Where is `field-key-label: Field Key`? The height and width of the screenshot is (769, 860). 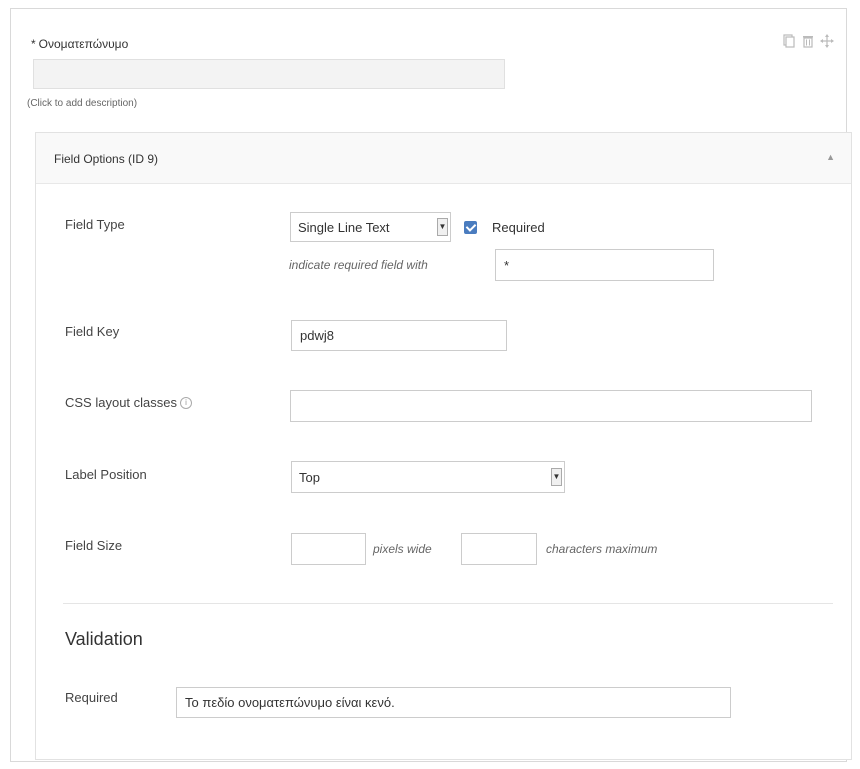
field-key-label: Field Key is located at coordinates (92, 331).